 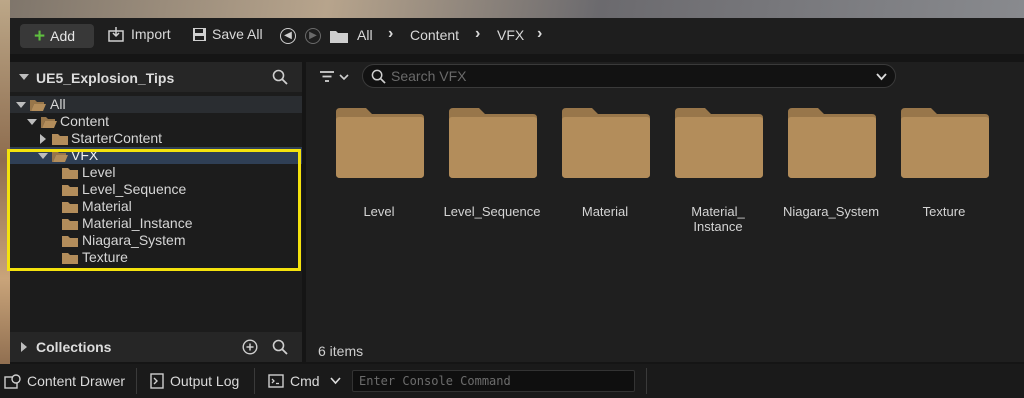 I want to click on asset-label: Niagara_System, so click(x=831, y=211).